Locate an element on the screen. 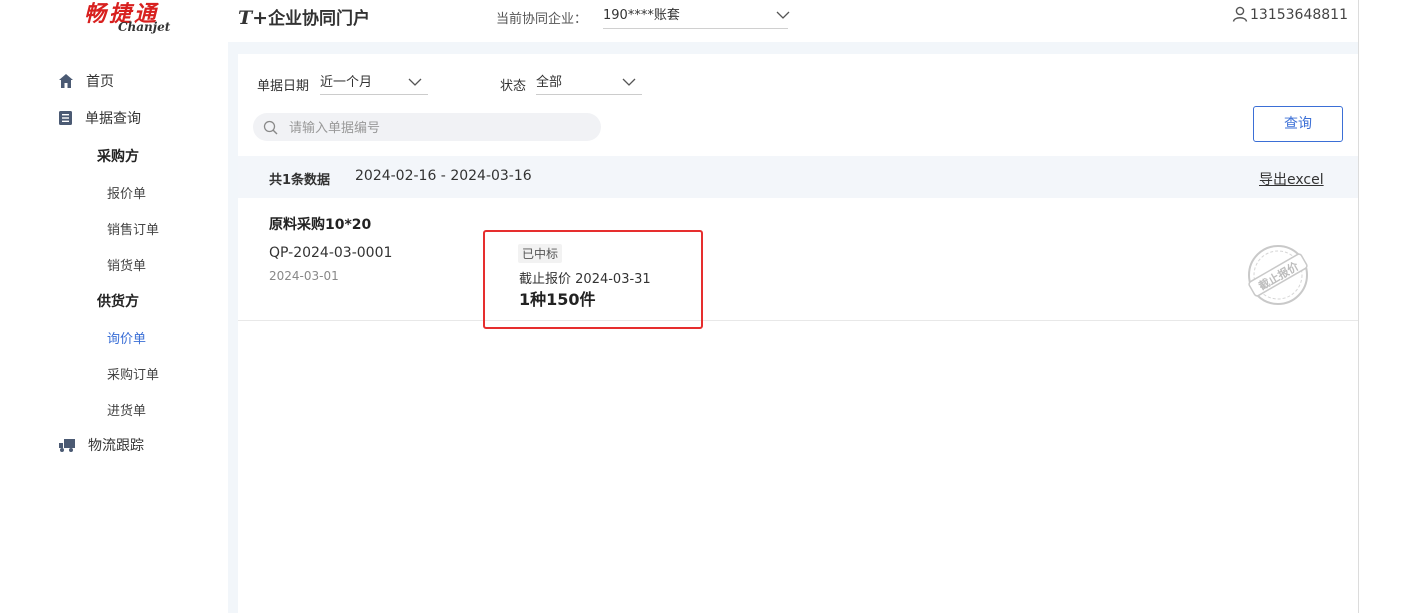 The height and width of the screenshot is (613, 1418). sidebar-item-inquiry: 询价单 is located at coordinates (126, 337).